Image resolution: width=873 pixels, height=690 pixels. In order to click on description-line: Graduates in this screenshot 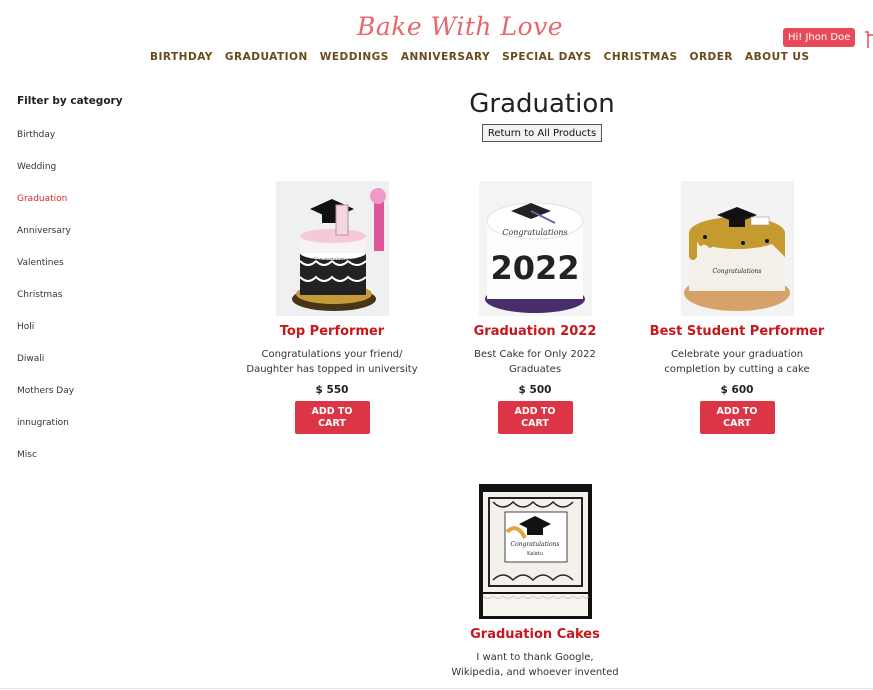, I will do `click(535, 369)`.